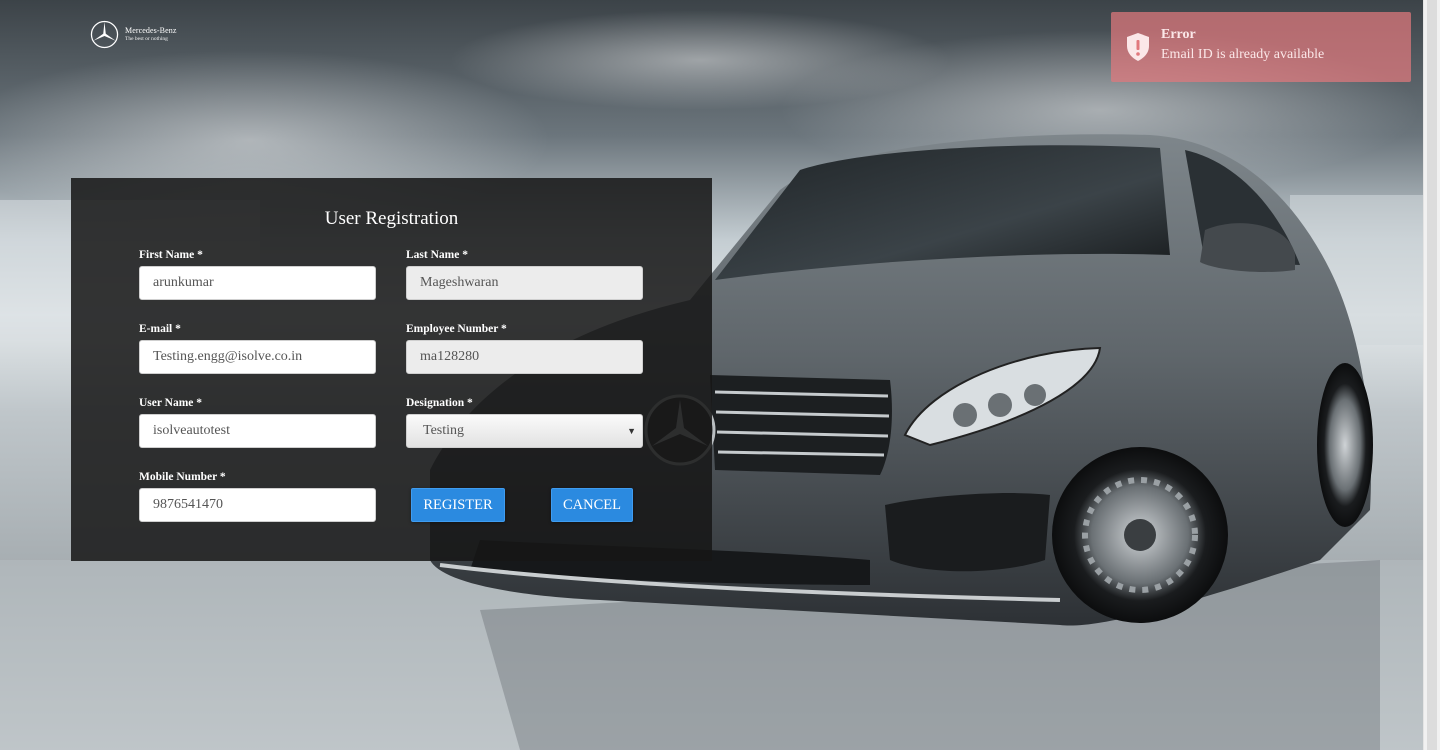 This screenshot has height=750, width=1440. What do you see at coordinates (1178, 34) in the screenshot?
I see `toast-title: Error` at bounding box center [1178, 34].